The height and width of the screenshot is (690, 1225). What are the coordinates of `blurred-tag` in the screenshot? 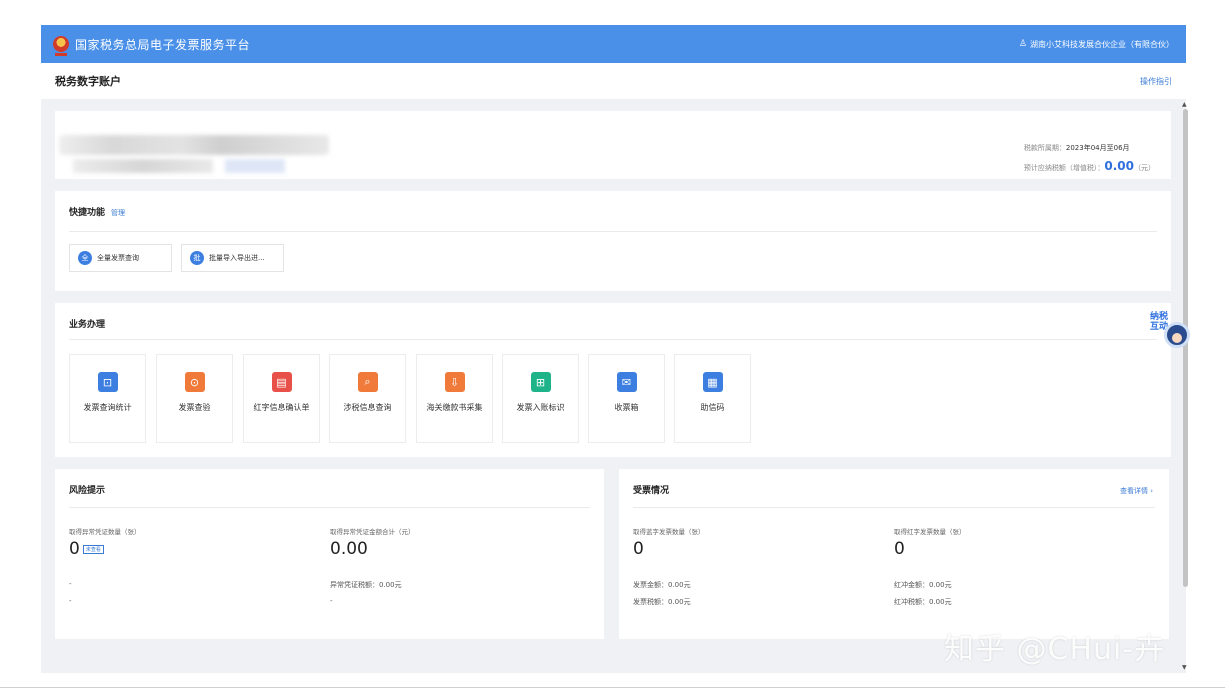 It's located at (255, 166).